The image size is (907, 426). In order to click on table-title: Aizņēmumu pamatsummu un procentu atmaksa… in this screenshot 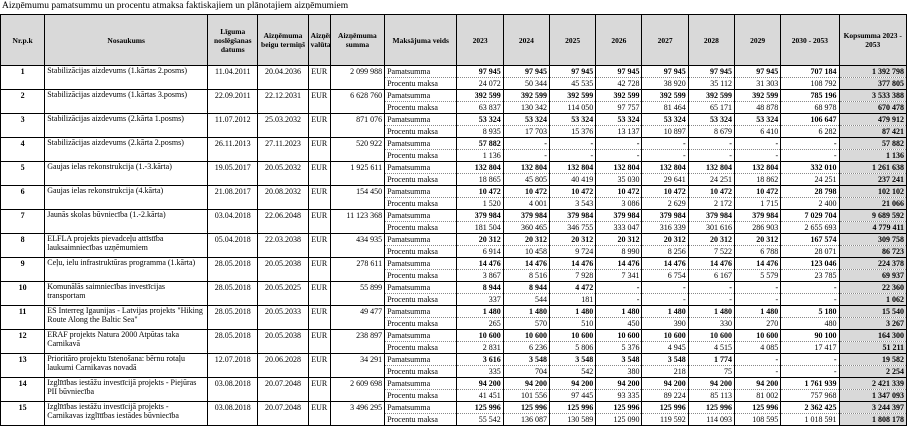, I will do `click(175, 6)`.